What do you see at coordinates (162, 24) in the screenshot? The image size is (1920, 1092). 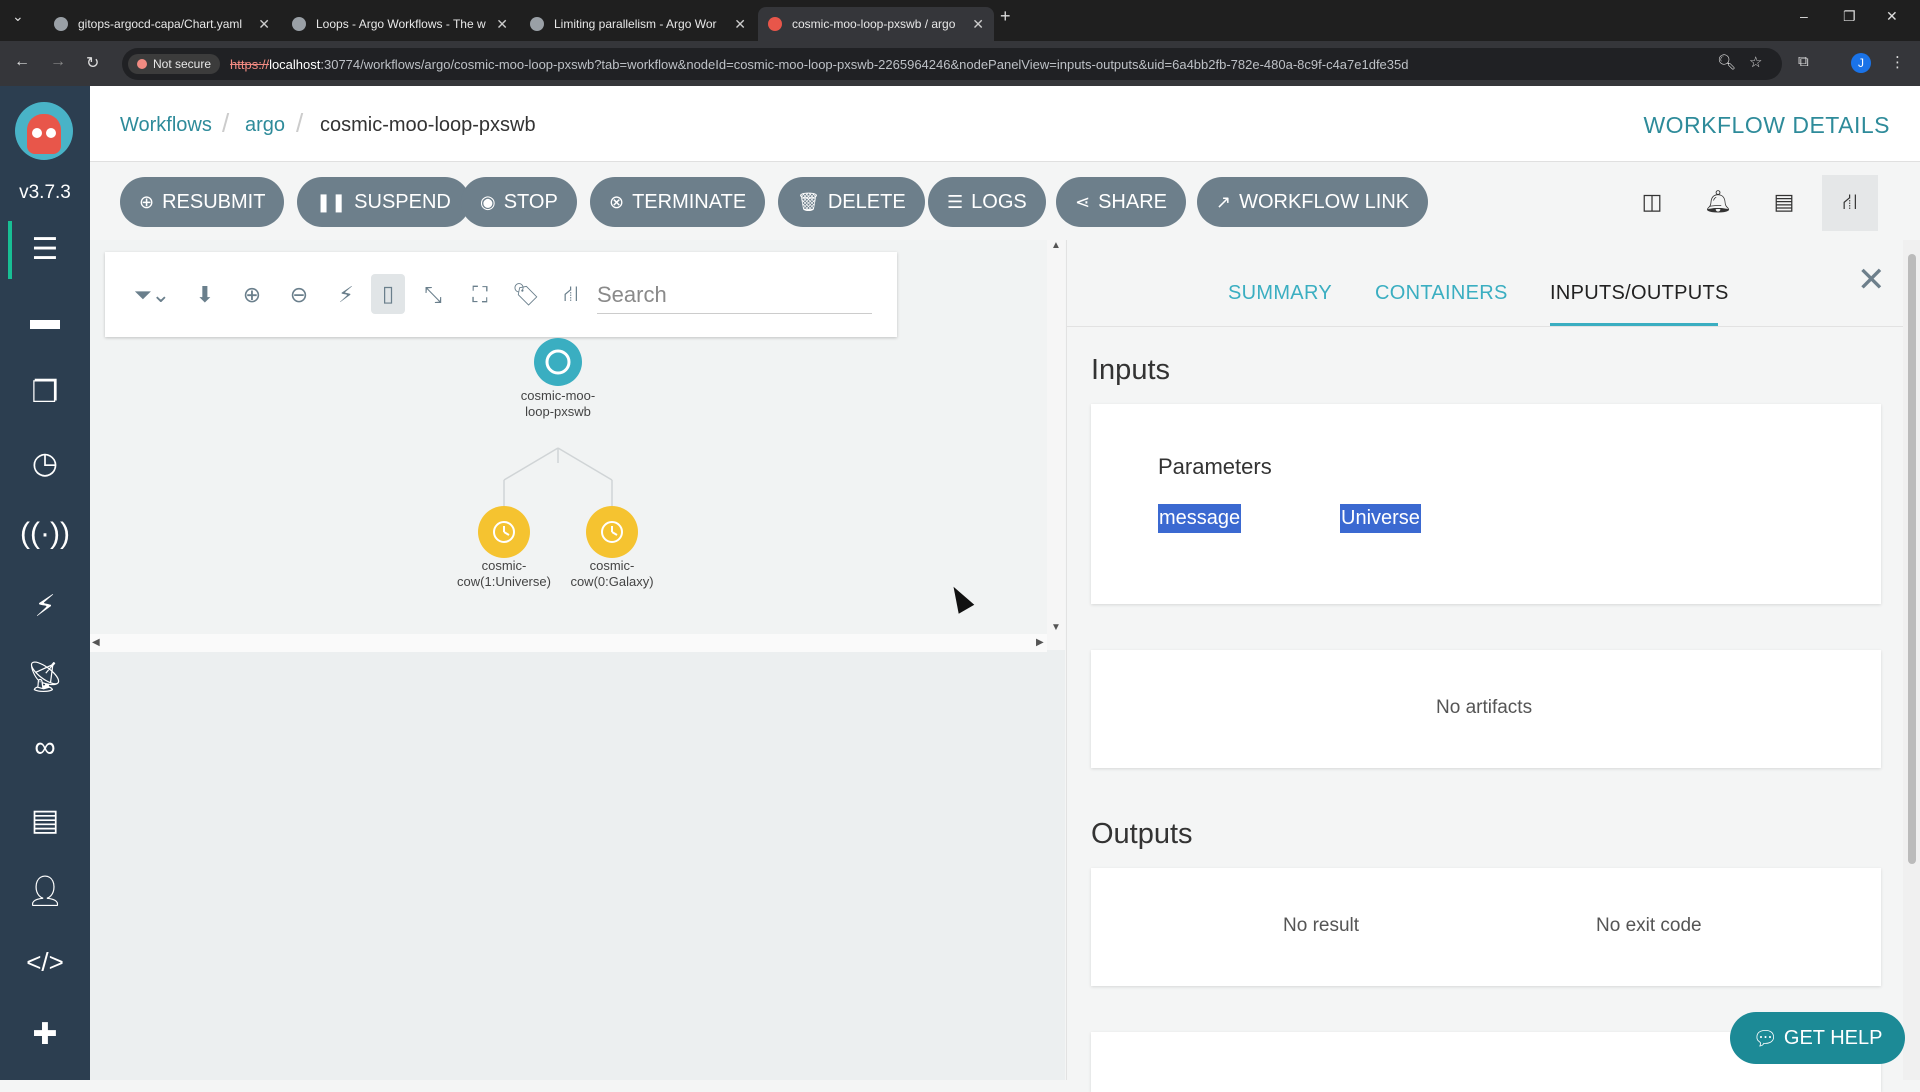 I see `browser-tab: gitops-argocd-capa/Chart.yaml ✕` at bounding box center [162, 24].